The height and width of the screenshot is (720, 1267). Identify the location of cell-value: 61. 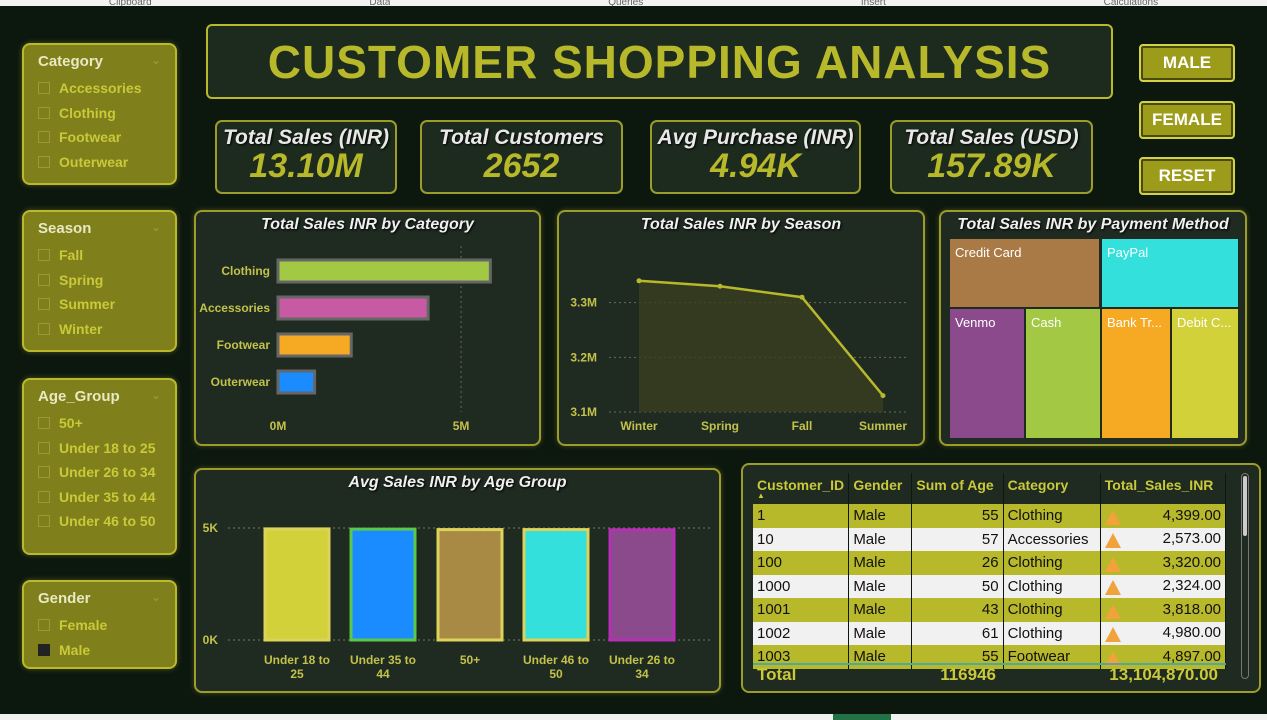
(990, 633).